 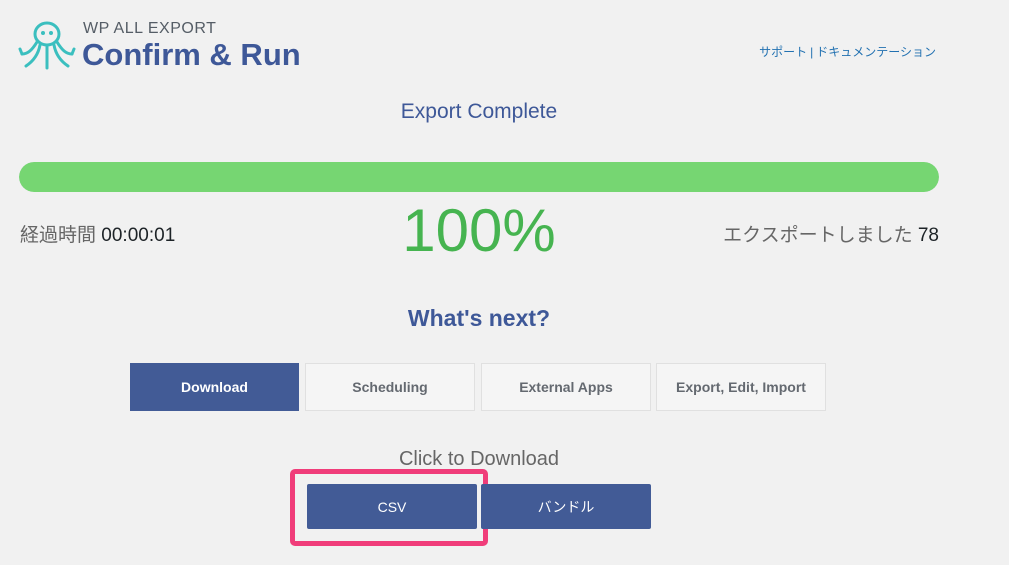 What do you see at coordinates (818, 235) in the screenshot?
I see `exported-label: エクスポートしました` at bounding box center [818, 235].